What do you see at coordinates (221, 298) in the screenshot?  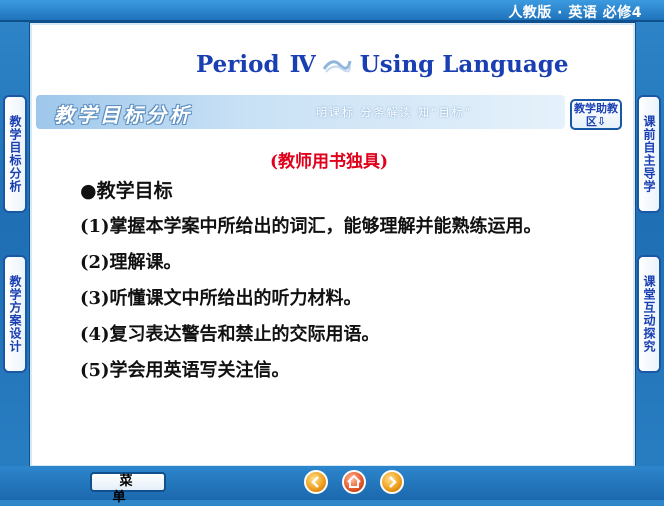 I see `objective-item: (3)听懂课文中所给出的听力材料。` at bounding box center [221, 298].